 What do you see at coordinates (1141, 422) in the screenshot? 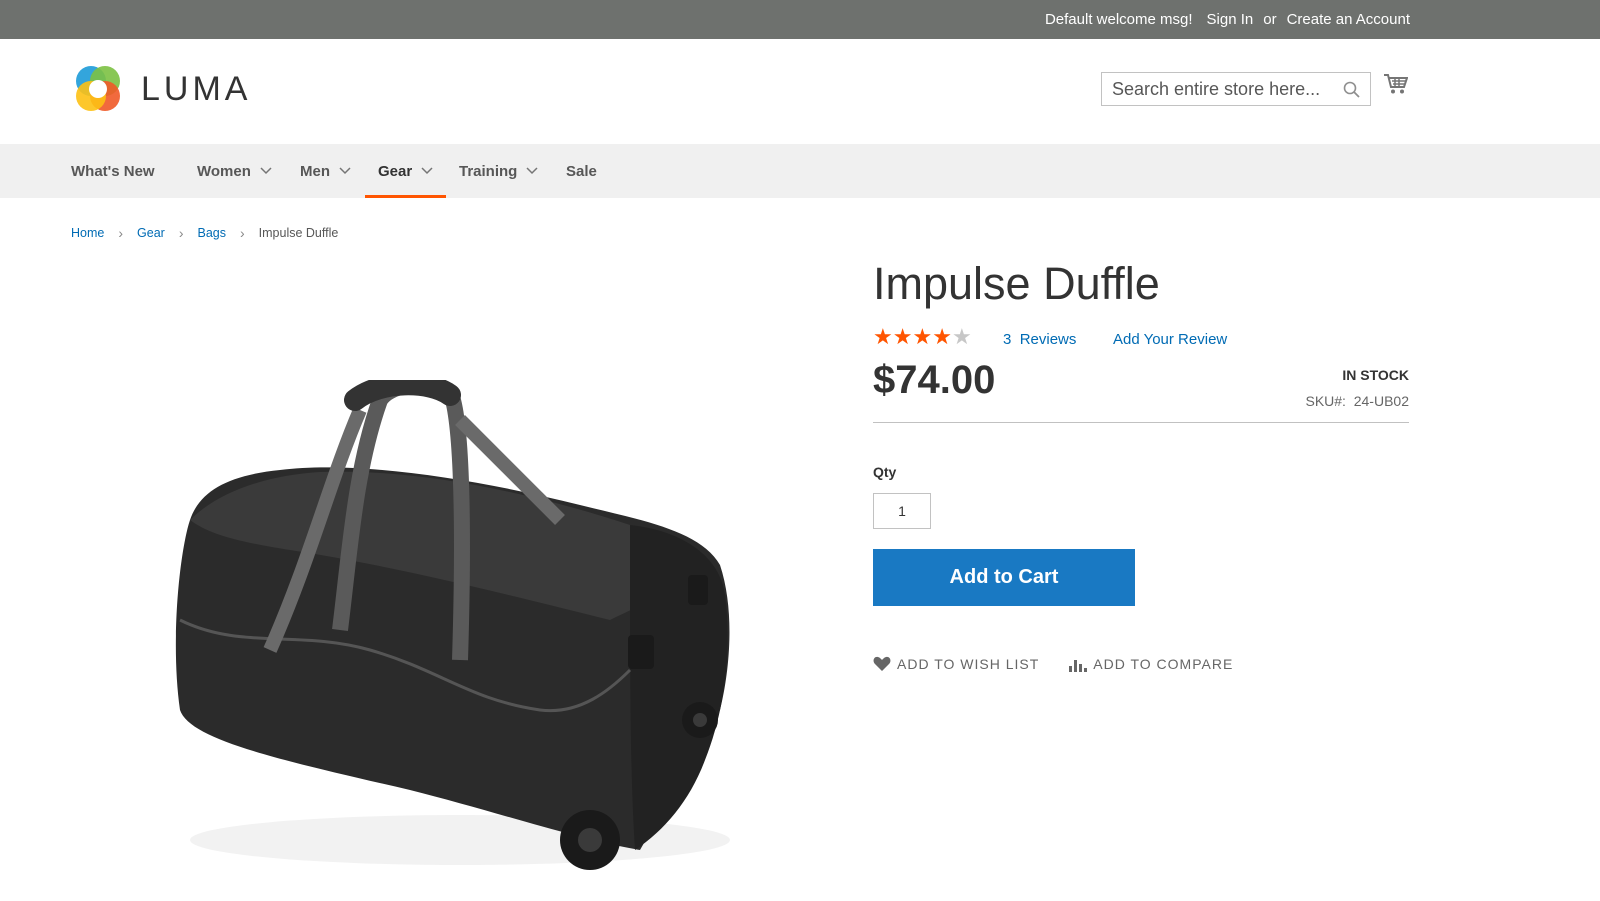
I see `divider` at bounding box center [1141, 422].